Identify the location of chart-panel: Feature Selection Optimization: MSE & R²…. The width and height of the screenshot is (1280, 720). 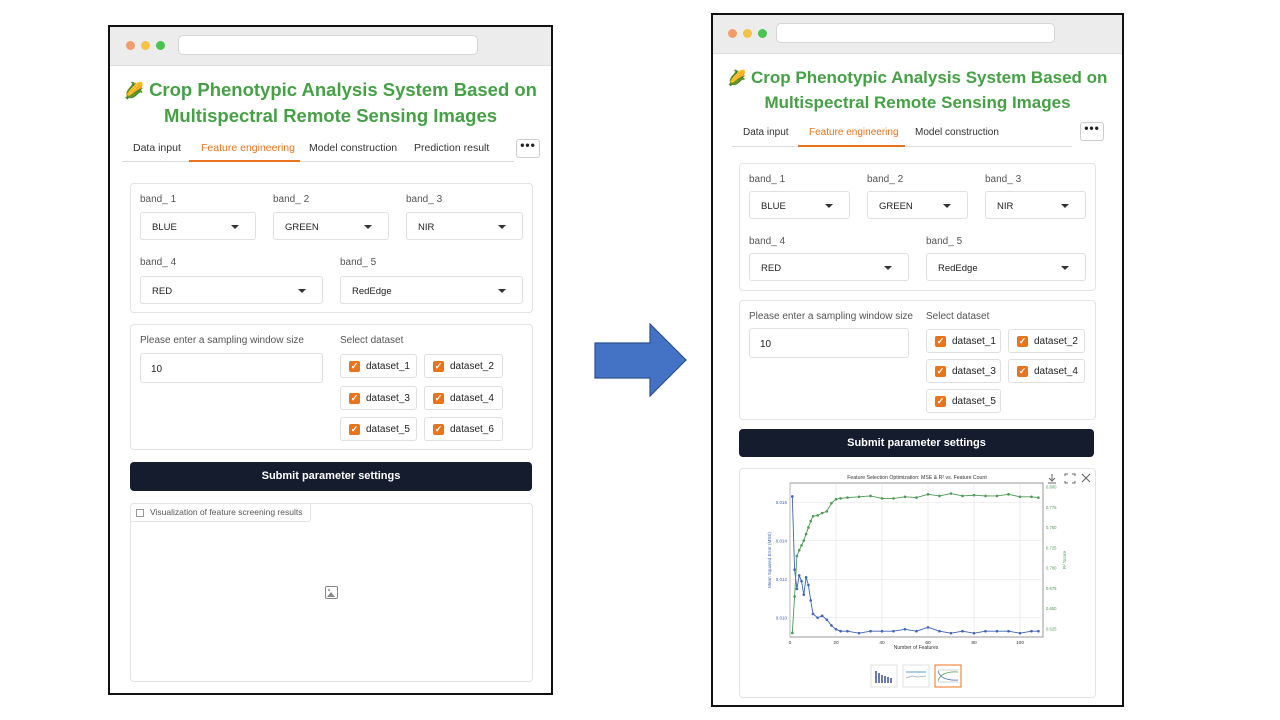
(917, 583).